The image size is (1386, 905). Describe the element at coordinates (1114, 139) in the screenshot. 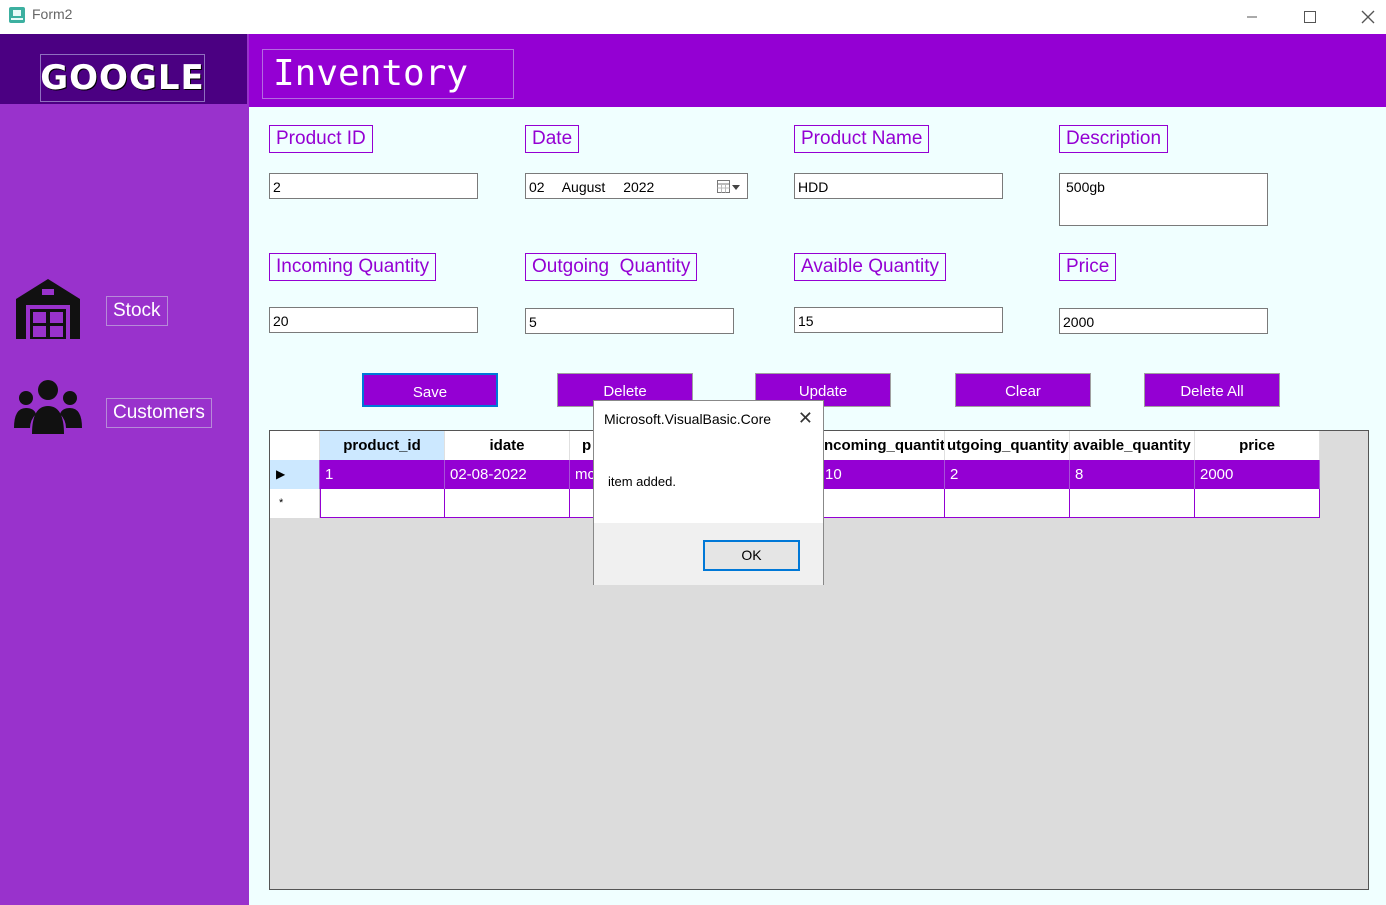

I see `description-label: Description` at that location.